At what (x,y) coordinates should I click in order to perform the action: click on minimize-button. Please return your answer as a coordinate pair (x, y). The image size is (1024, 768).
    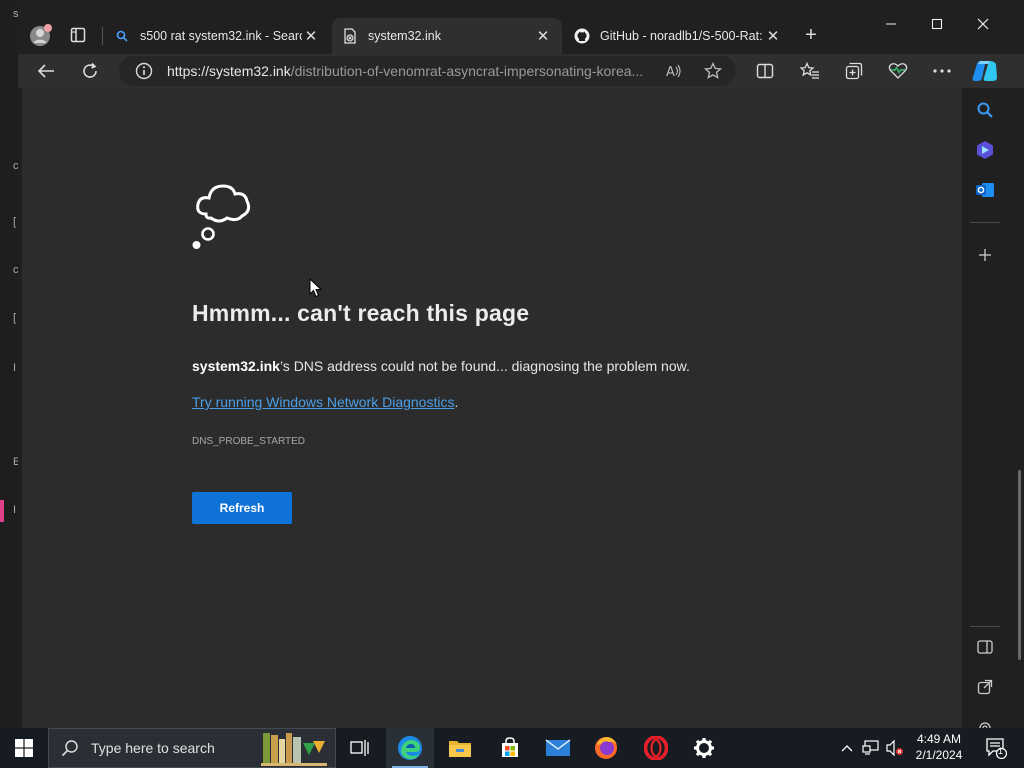
    Looking at the image, I should click on (891, 26).